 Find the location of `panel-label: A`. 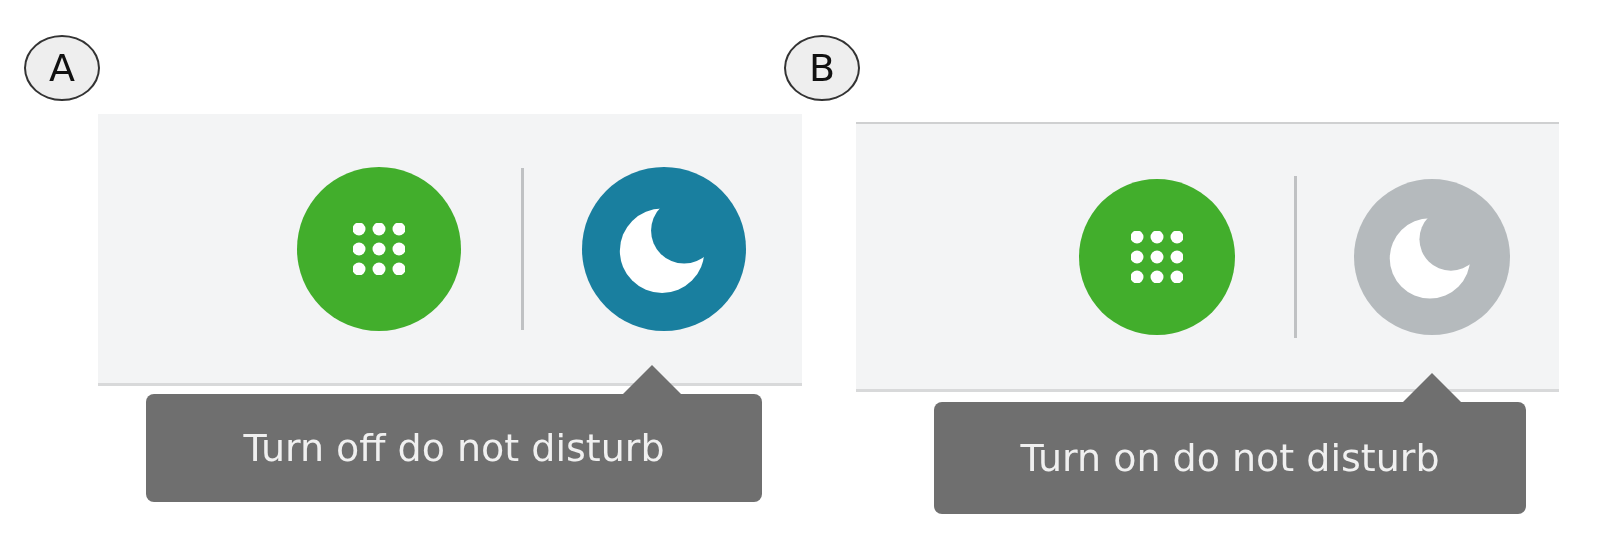

panel-label: A is located at coordinates (62, 68).